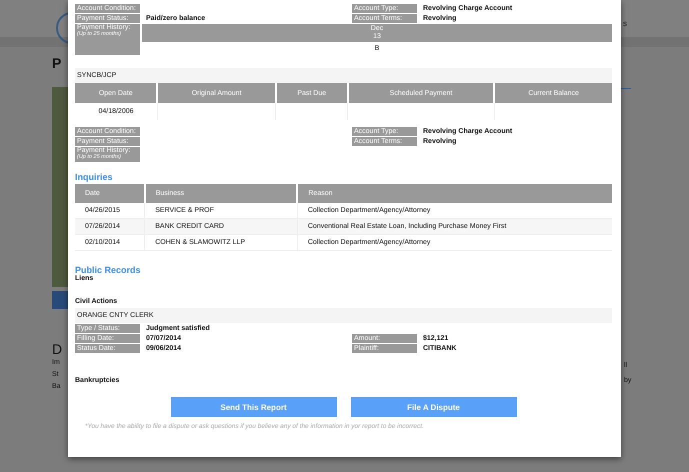 The width and height of the screenshot is (689, 472). What do you see at coordinates (58, 349) in the screenshot?
I see `section-title: D` at bounding box center [58, 349].